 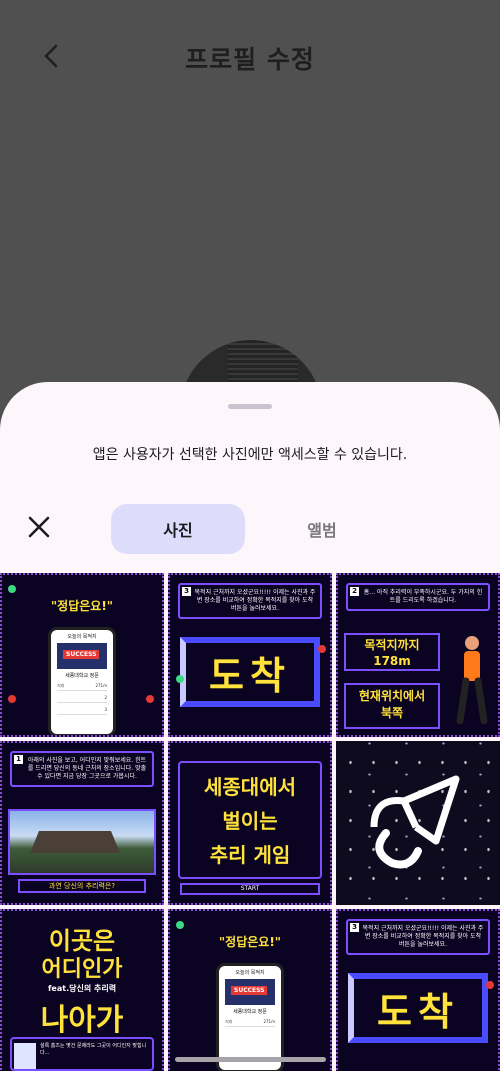 What do you see at coordinates (250, 889) in the screenshot?
I see `start-button-graphic: START` at bounding box center [250, 889].